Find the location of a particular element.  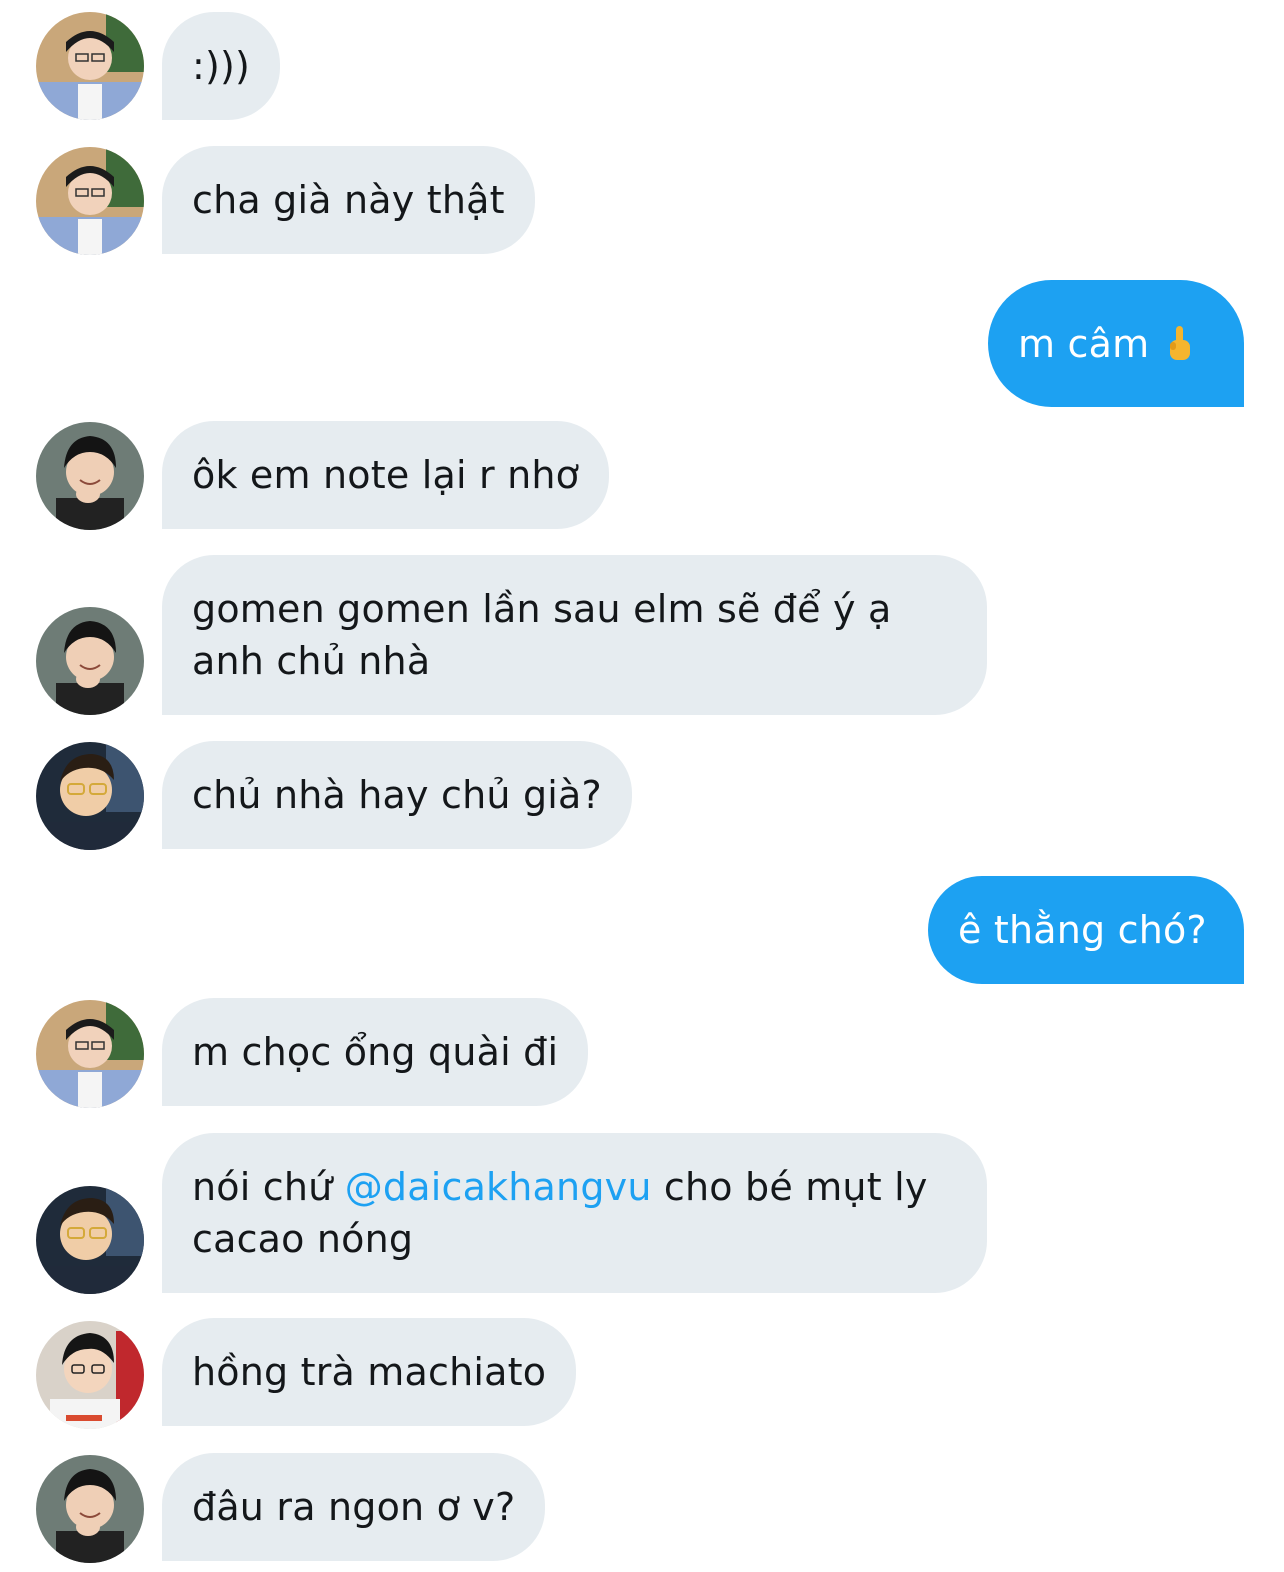

message-bubble-incoming: cha già này thật is located at coordinates (348, 200).